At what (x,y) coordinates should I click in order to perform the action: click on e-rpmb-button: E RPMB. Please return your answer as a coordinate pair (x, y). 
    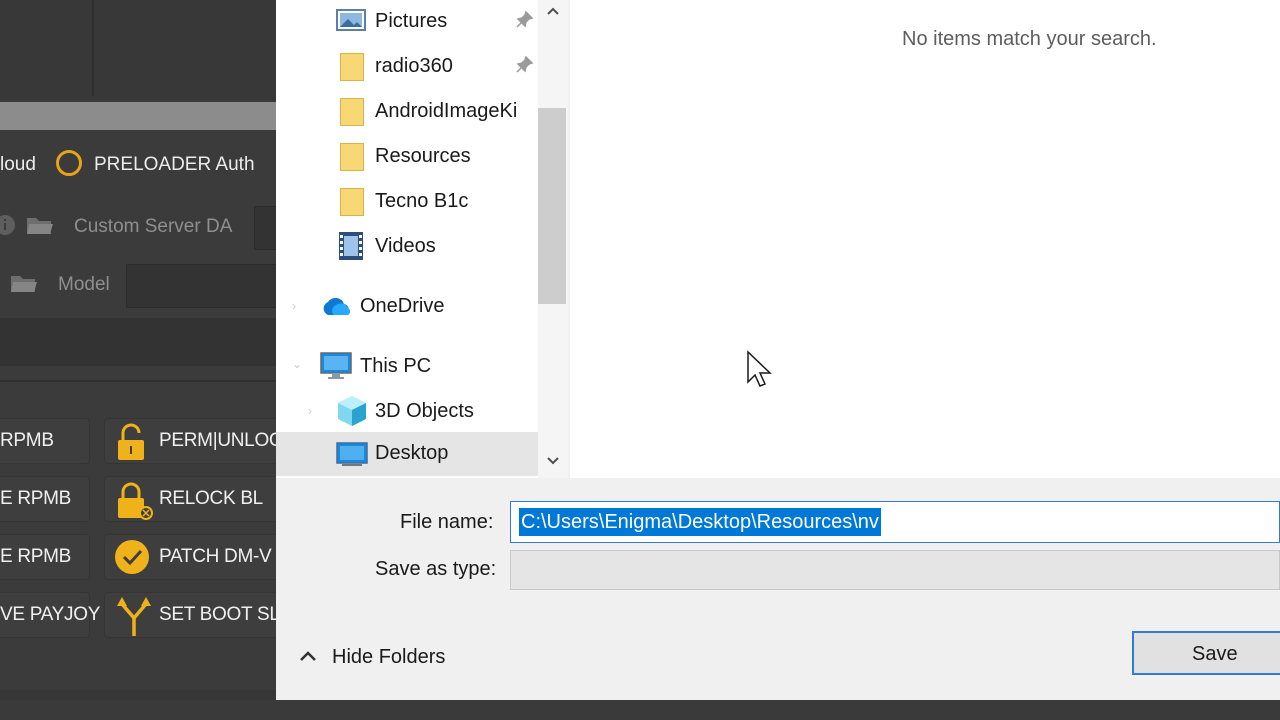
    Looking at the image, I should click on (45, 499).